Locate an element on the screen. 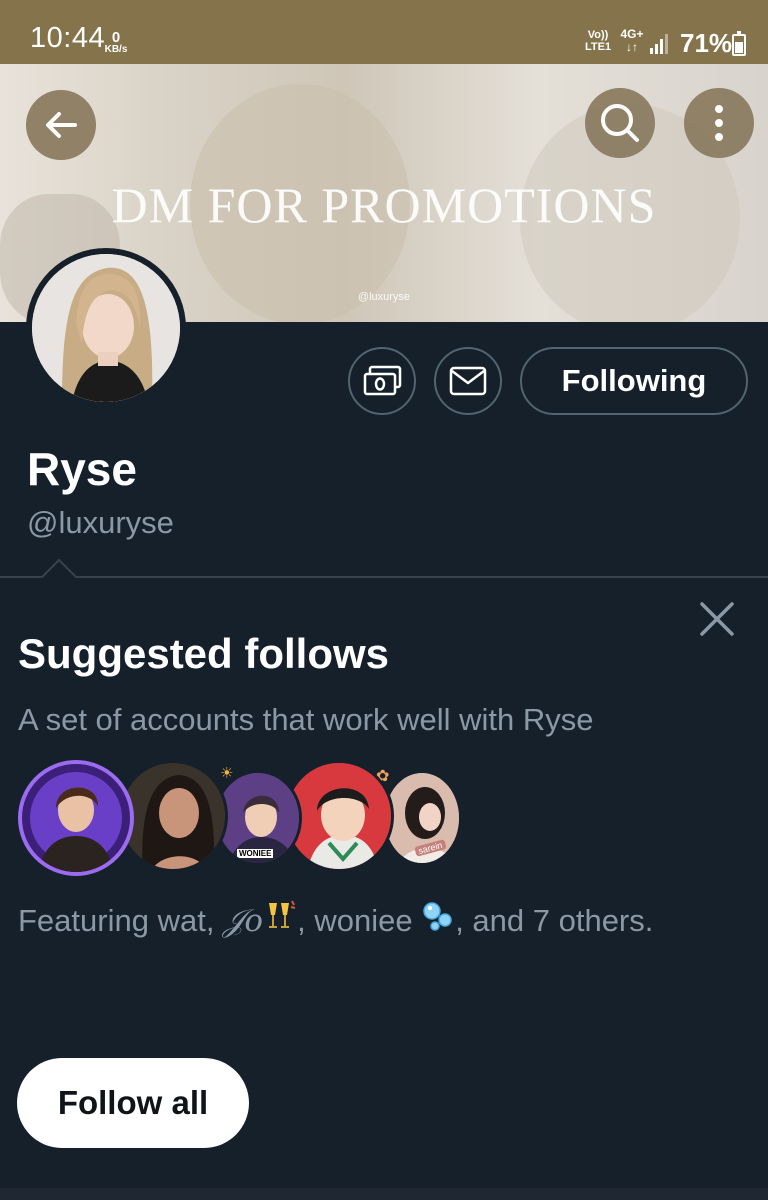 The width and height of the screenshot is (768, 1200). caret-pointer is located at coordinates (59, 577).